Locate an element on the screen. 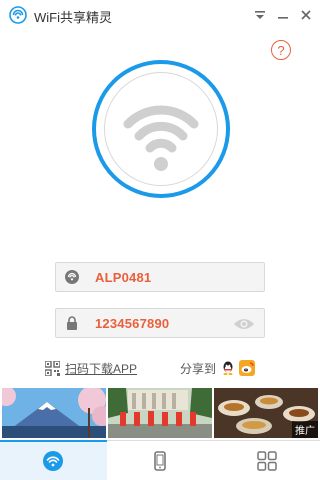  lock-icon is located at coordinates (72, 323).